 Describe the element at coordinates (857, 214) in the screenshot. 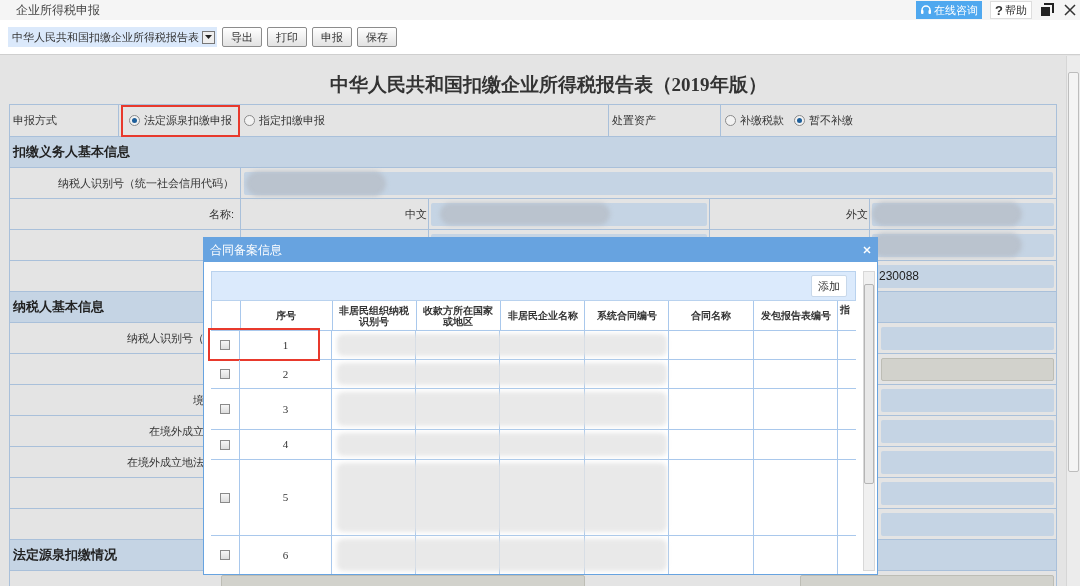

I see `field-label: 外文` at that location.